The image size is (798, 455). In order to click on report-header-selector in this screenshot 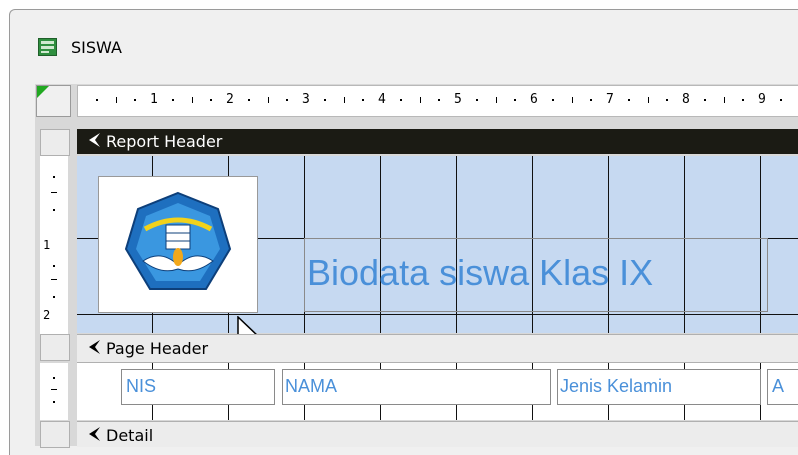, I will do `click(55, 142)`.